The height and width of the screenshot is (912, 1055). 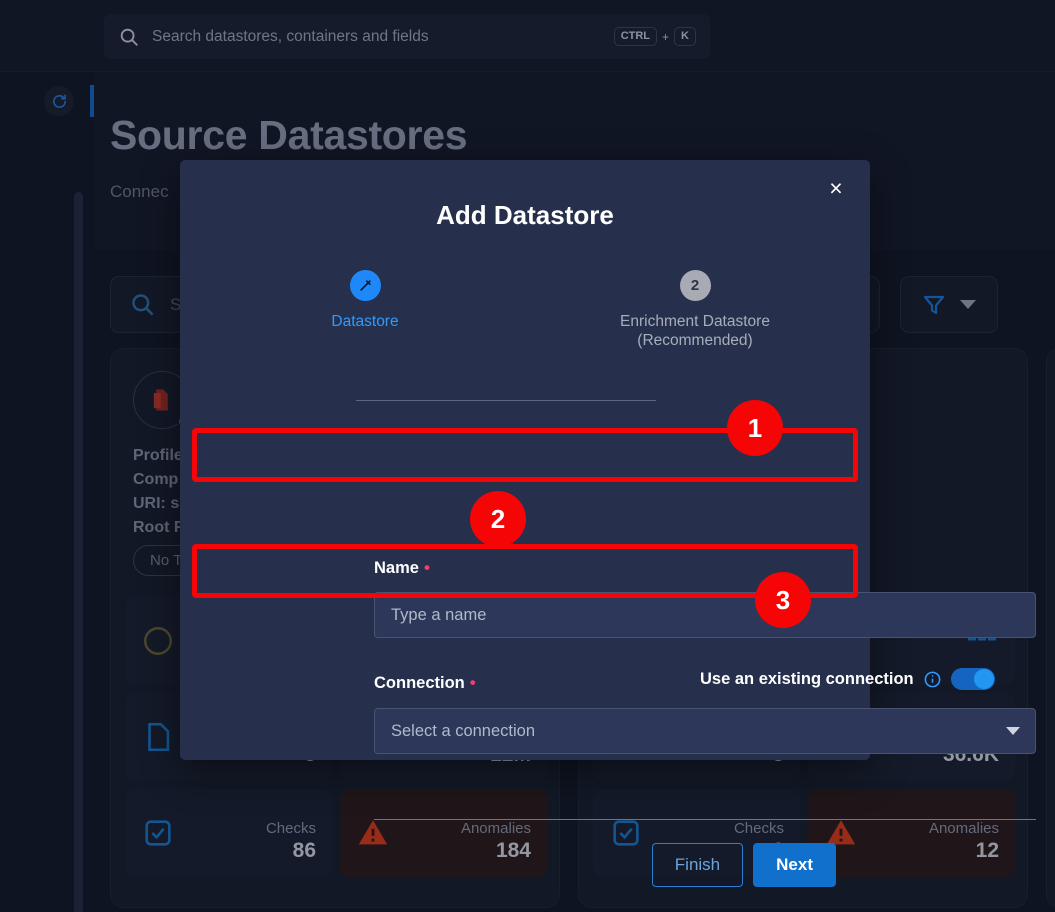 What do you see at coordinates (705, 615) in the screenshot?
I see `name-input` at bounding box center [705, 615].